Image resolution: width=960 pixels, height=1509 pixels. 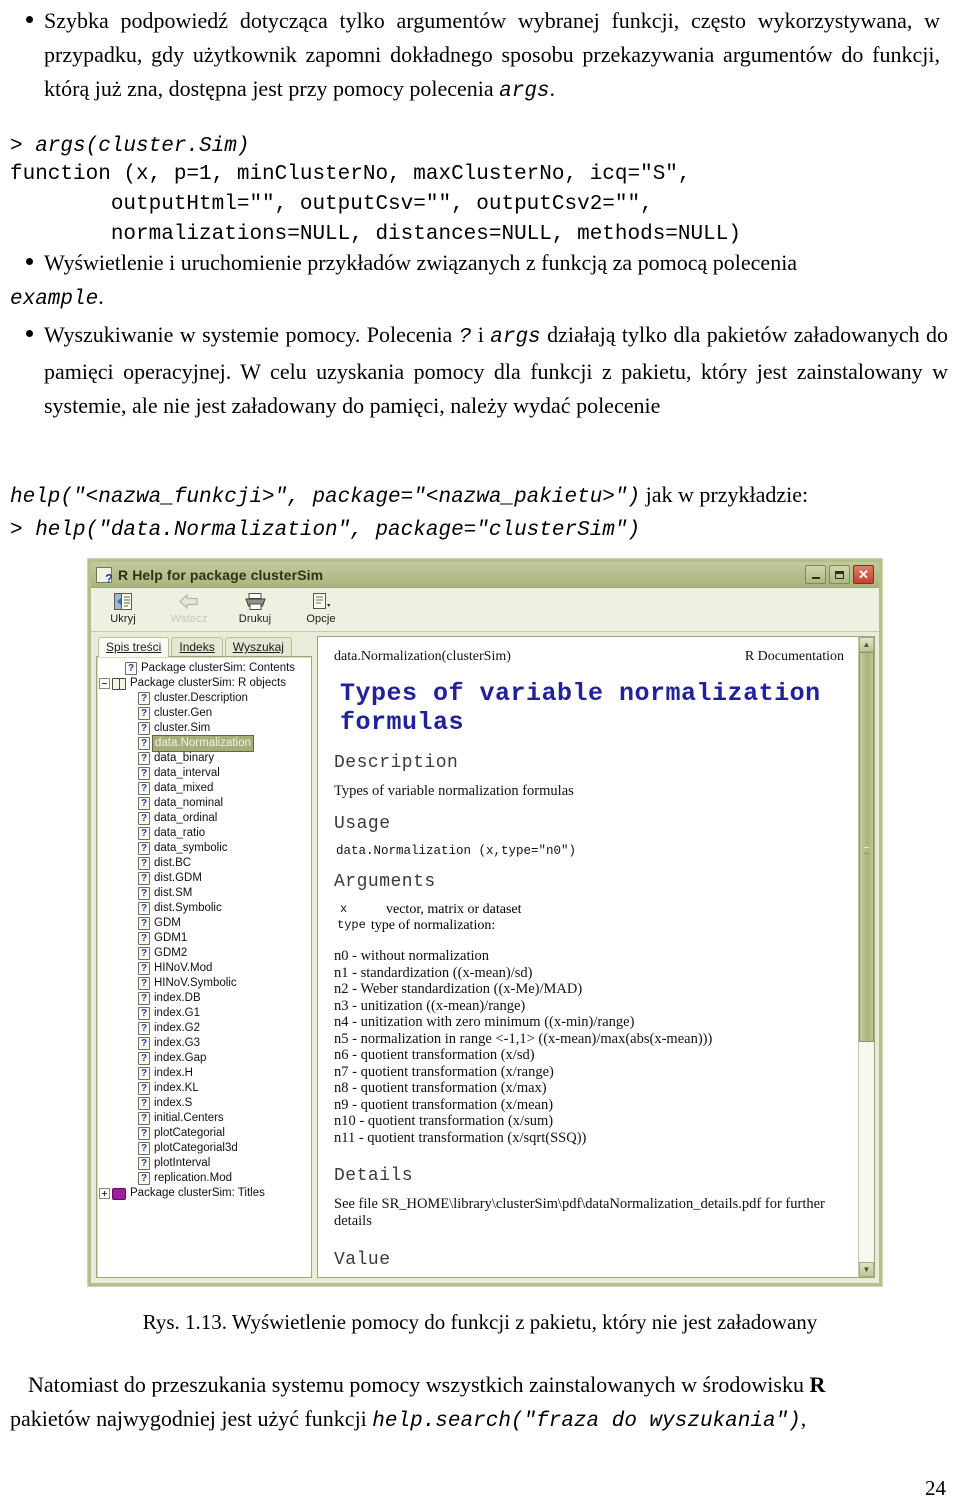 What do you see at coordinates (204, 728) in the screenshot?
I see `tree-item: cluster.Sim` at bounding box center [204, 728].